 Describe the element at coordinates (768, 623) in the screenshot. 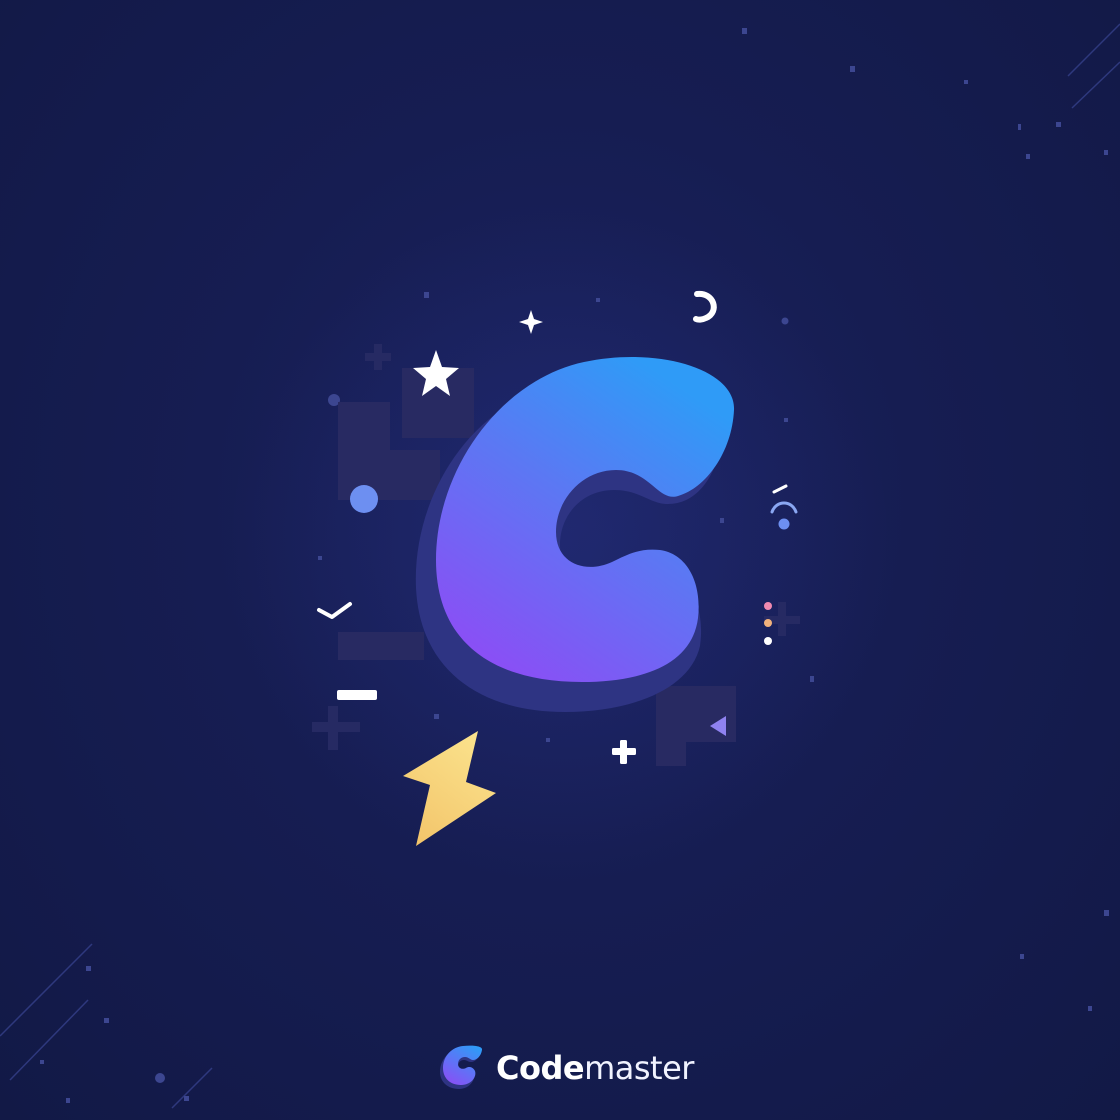

I see `dots-icon` at that location.